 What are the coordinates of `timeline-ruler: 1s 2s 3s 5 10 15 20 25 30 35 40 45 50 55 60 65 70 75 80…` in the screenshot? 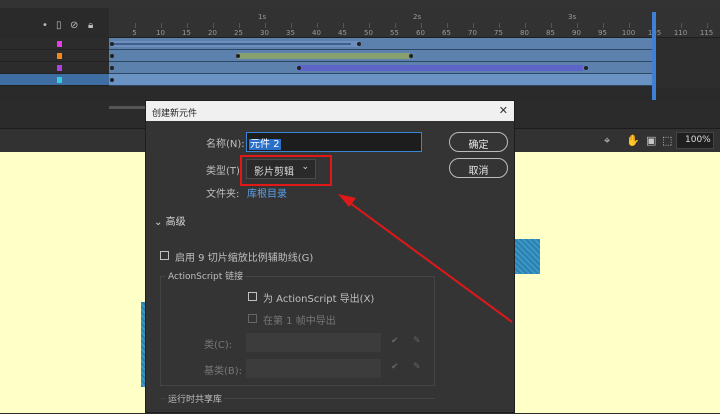 It's located at (414, 23).